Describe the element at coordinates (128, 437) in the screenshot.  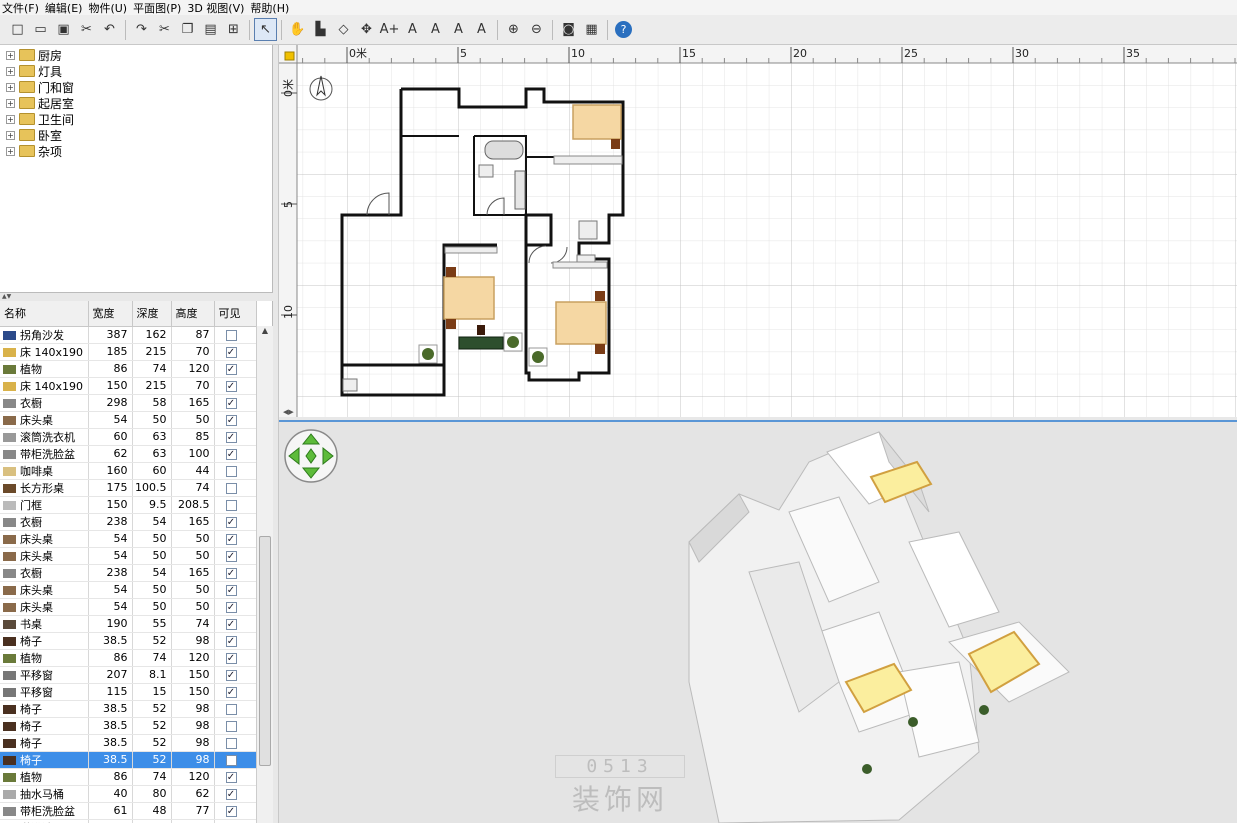
I see `table-row: 滚筒洗衣机 60 63 85 ✓` at that location.